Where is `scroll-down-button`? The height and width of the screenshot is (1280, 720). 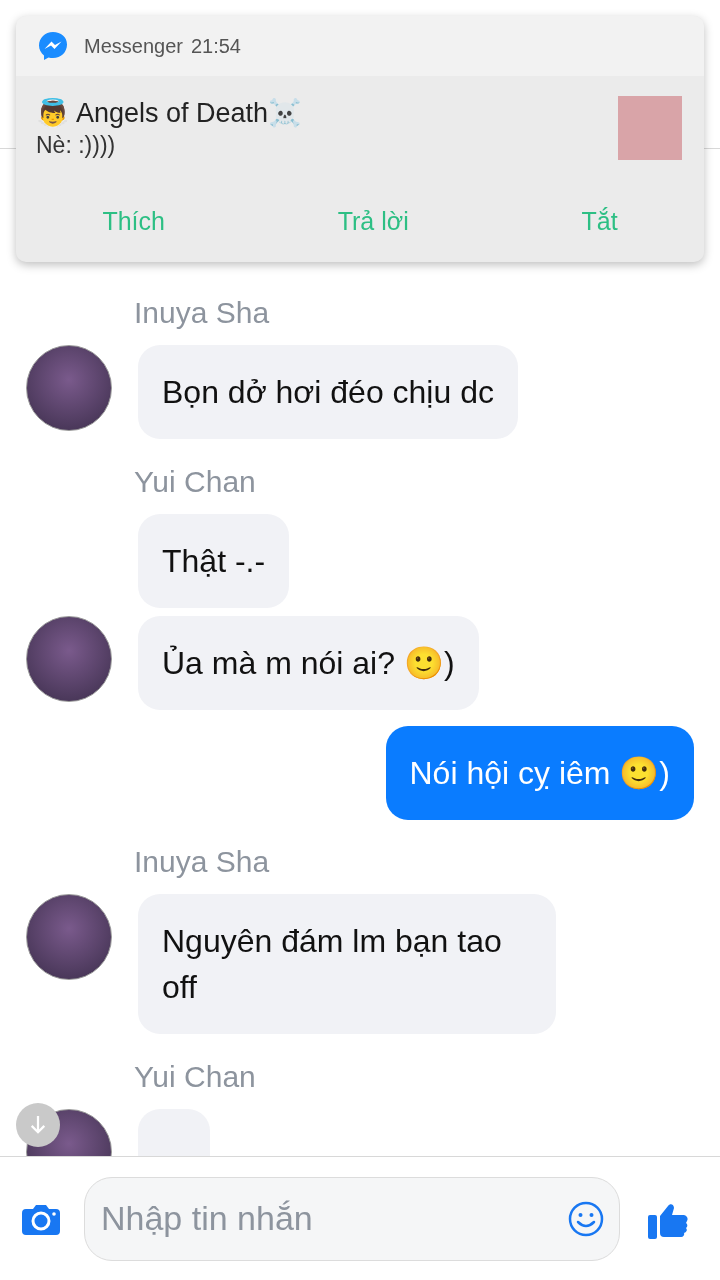
scroll-down-button is located at coordinates (38, 1125).